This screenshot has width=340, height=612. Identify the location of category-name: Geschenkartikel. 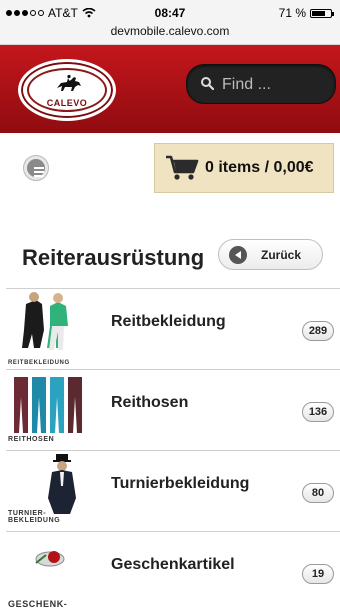
(173, 564).